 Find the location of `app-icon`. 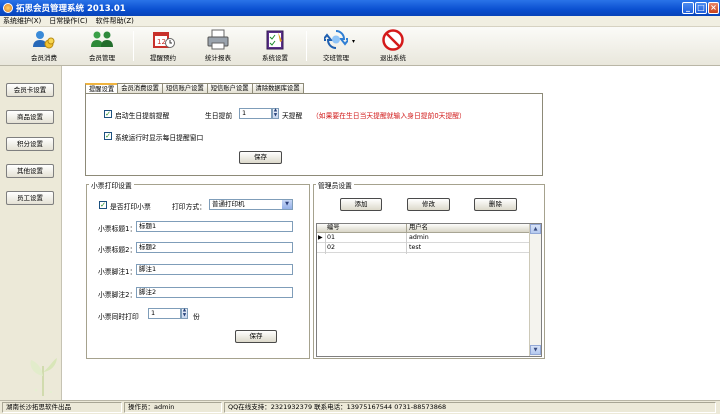

app-icon is located at coordinates (8, 8).